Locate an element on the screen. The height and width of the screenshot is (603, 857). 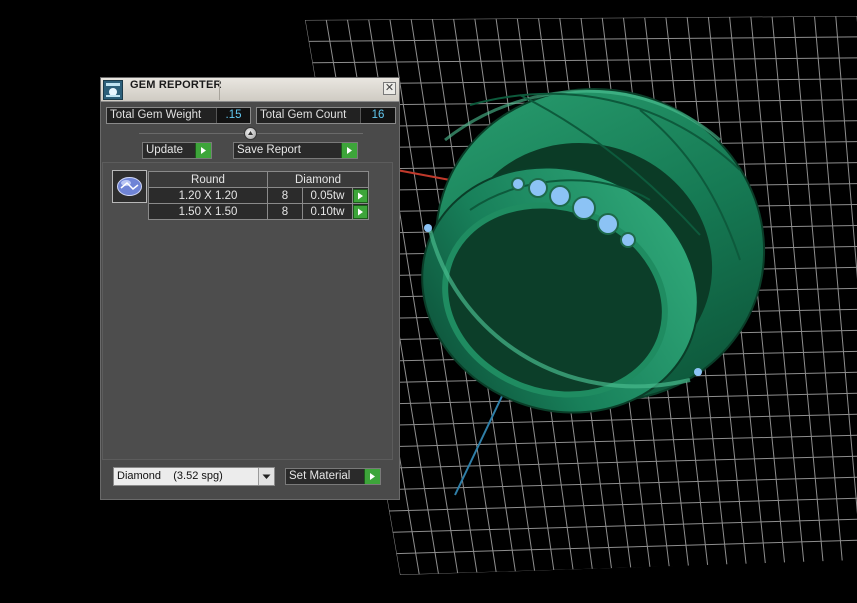
gem-size-cell: 1.50 X 1.50 is located at coordinates (208, 211).